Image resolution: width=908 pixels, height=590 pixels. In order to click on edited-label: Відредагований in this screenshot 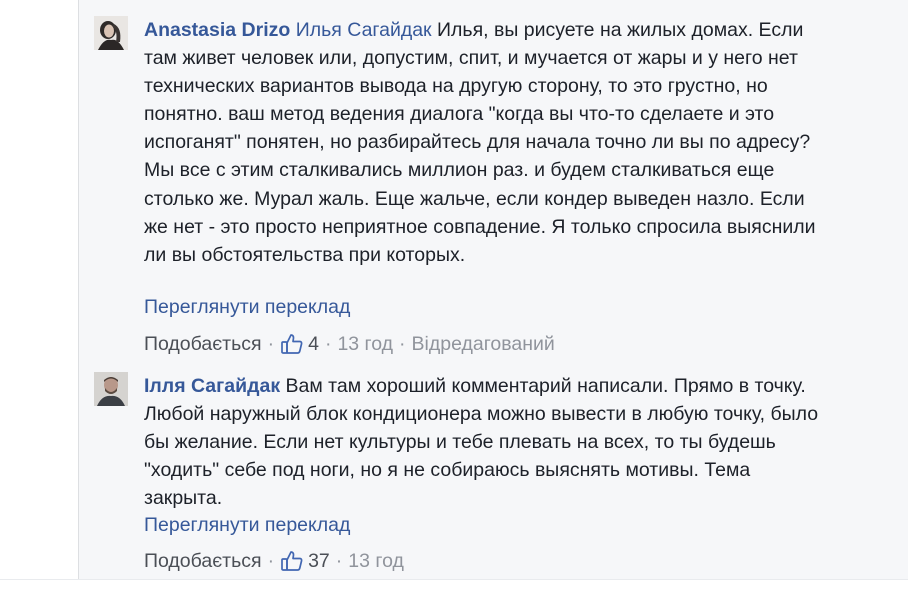, I will do `click(483, 344)`.